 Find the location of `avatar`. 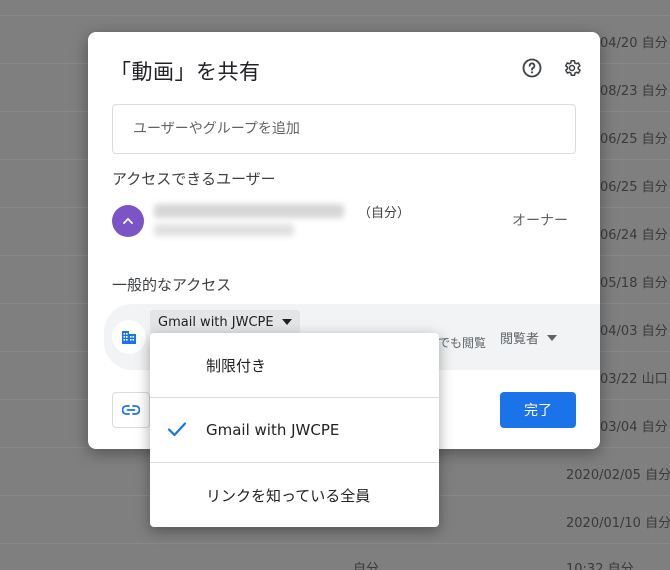

avatar is located at coordinates (128, 221).